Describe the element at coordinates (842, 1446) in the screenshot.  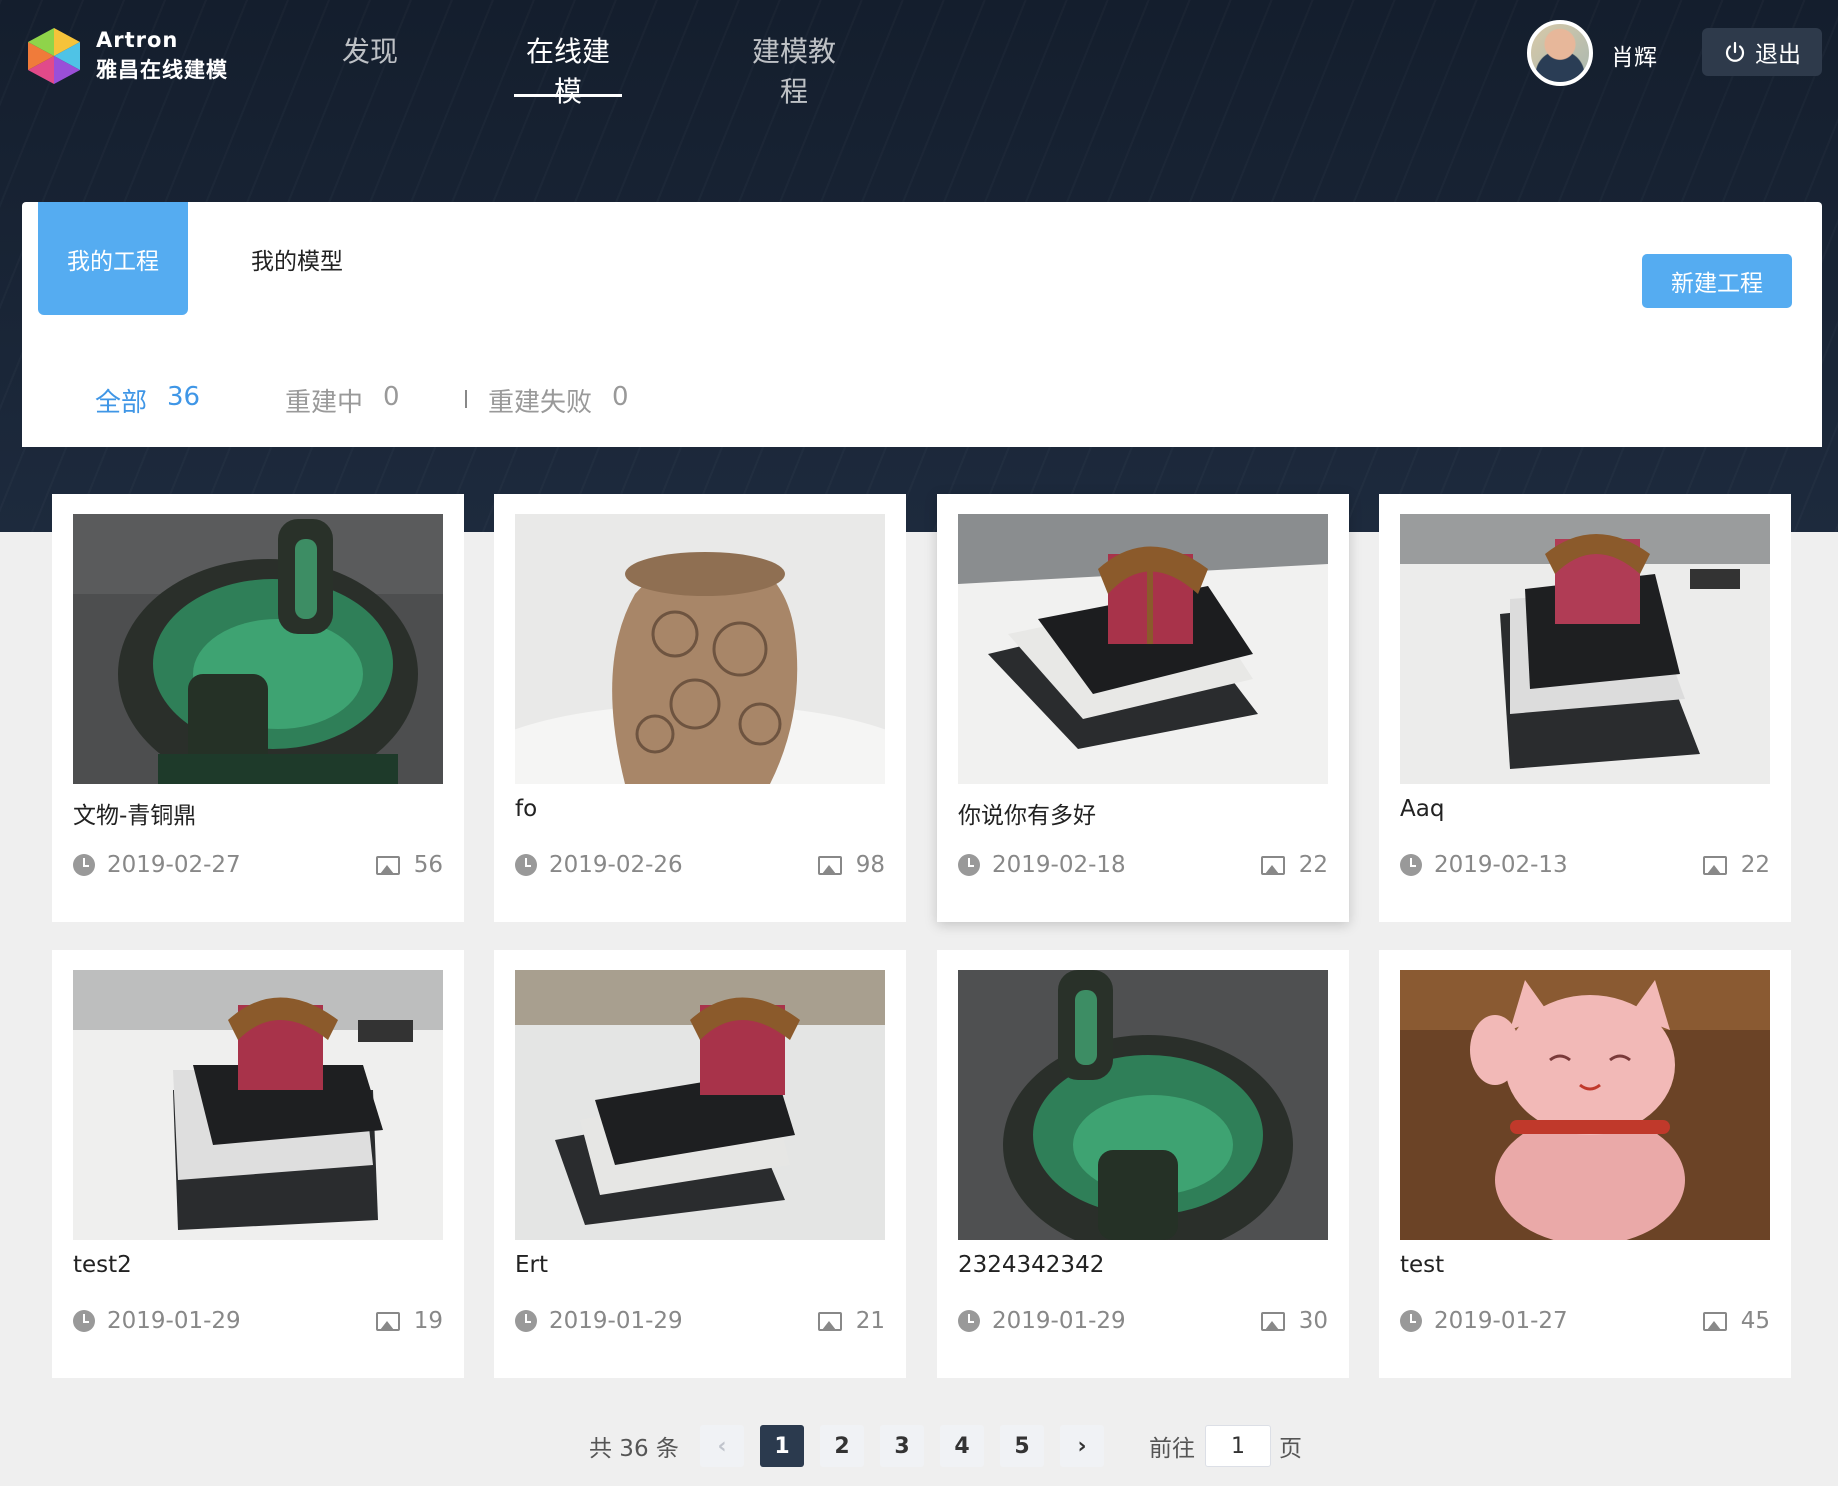
I see `page-button-2: 2` at that location.